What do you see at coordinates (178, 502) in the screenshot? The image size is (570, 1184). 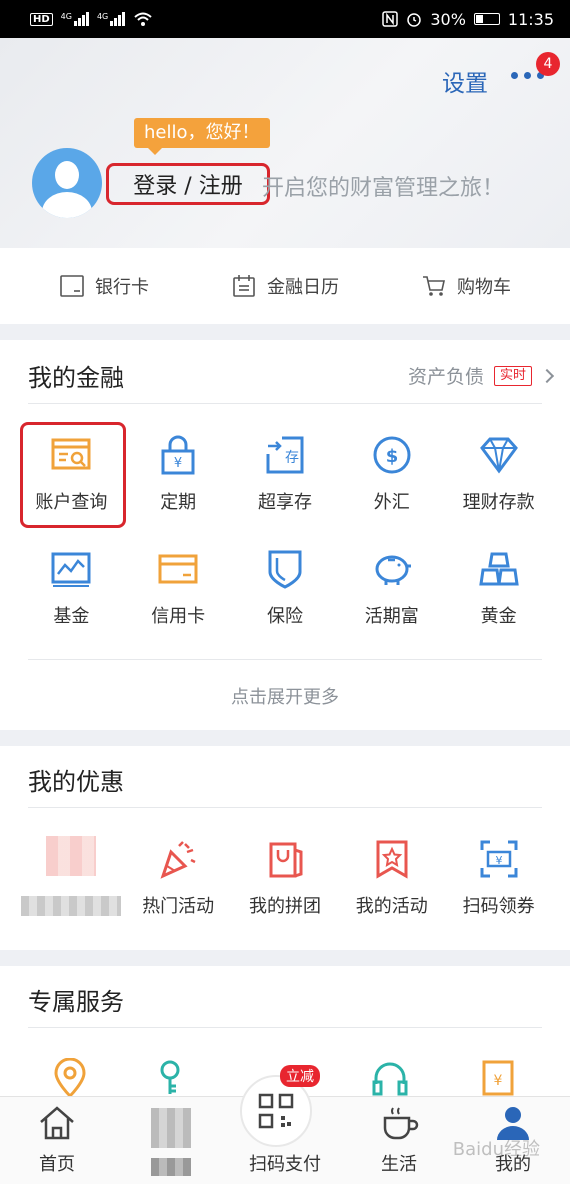 I see `finance-item-label: 定期` at bounding box center [178, 502].